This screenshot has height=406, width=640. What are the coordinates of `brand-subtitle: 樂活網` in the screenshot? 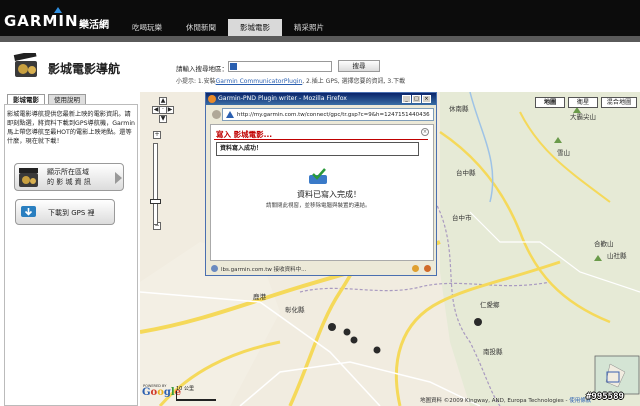 It's located at (94, 25).